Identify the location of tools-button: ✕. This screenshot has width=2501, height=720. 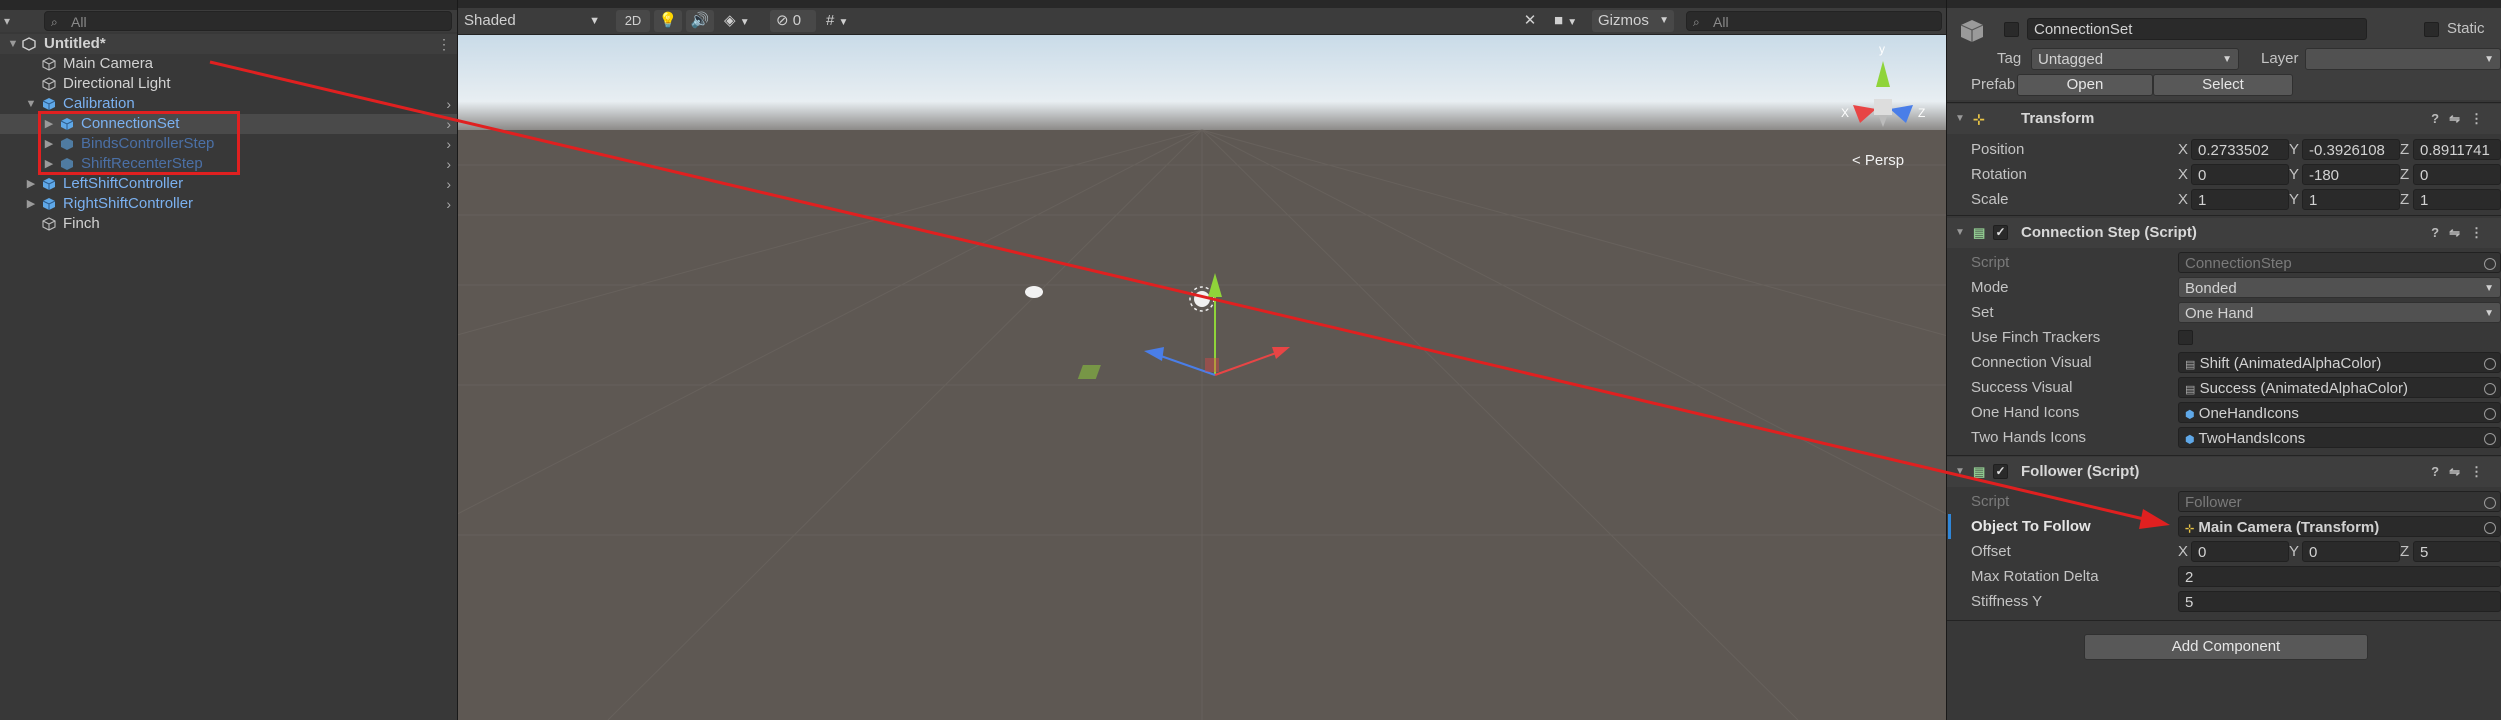
(1530, 21).